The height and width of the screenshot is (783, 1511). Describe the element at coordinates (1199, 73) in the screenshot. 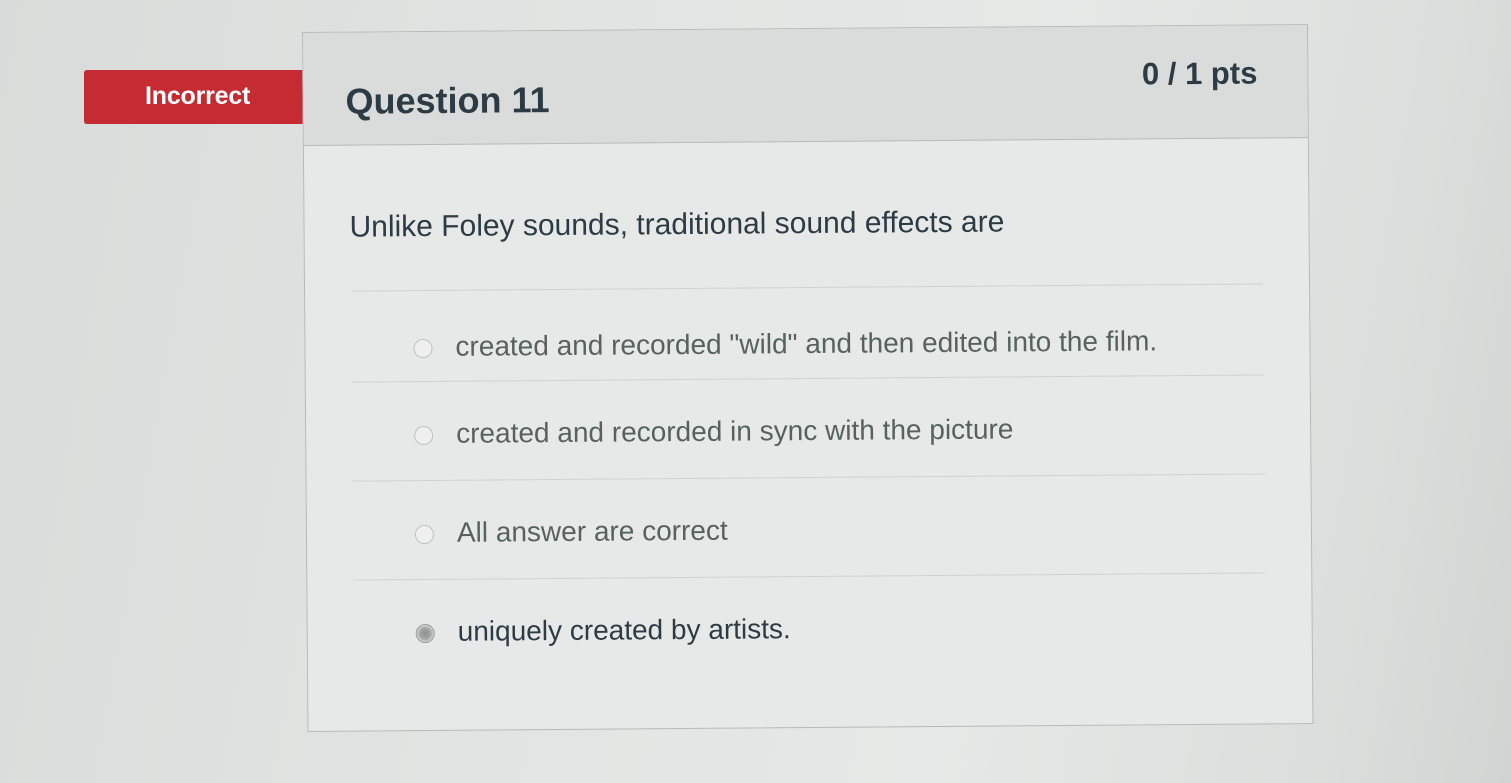

I see `points-score: 0 / 1 pts` at that location.